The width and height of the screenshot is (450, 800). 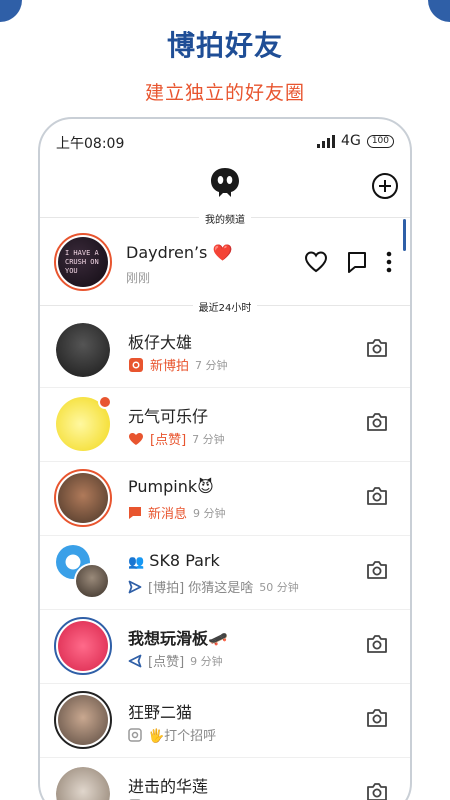 What do you see at coordinates (279, 587) in the screenshot?
I see `friend-time: 50 分钟` at bounding box center [279, 587].